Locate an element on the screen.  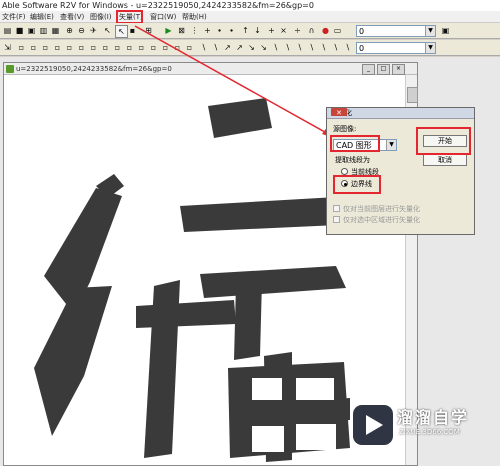
document-icon is located at coordinates (10, 69).